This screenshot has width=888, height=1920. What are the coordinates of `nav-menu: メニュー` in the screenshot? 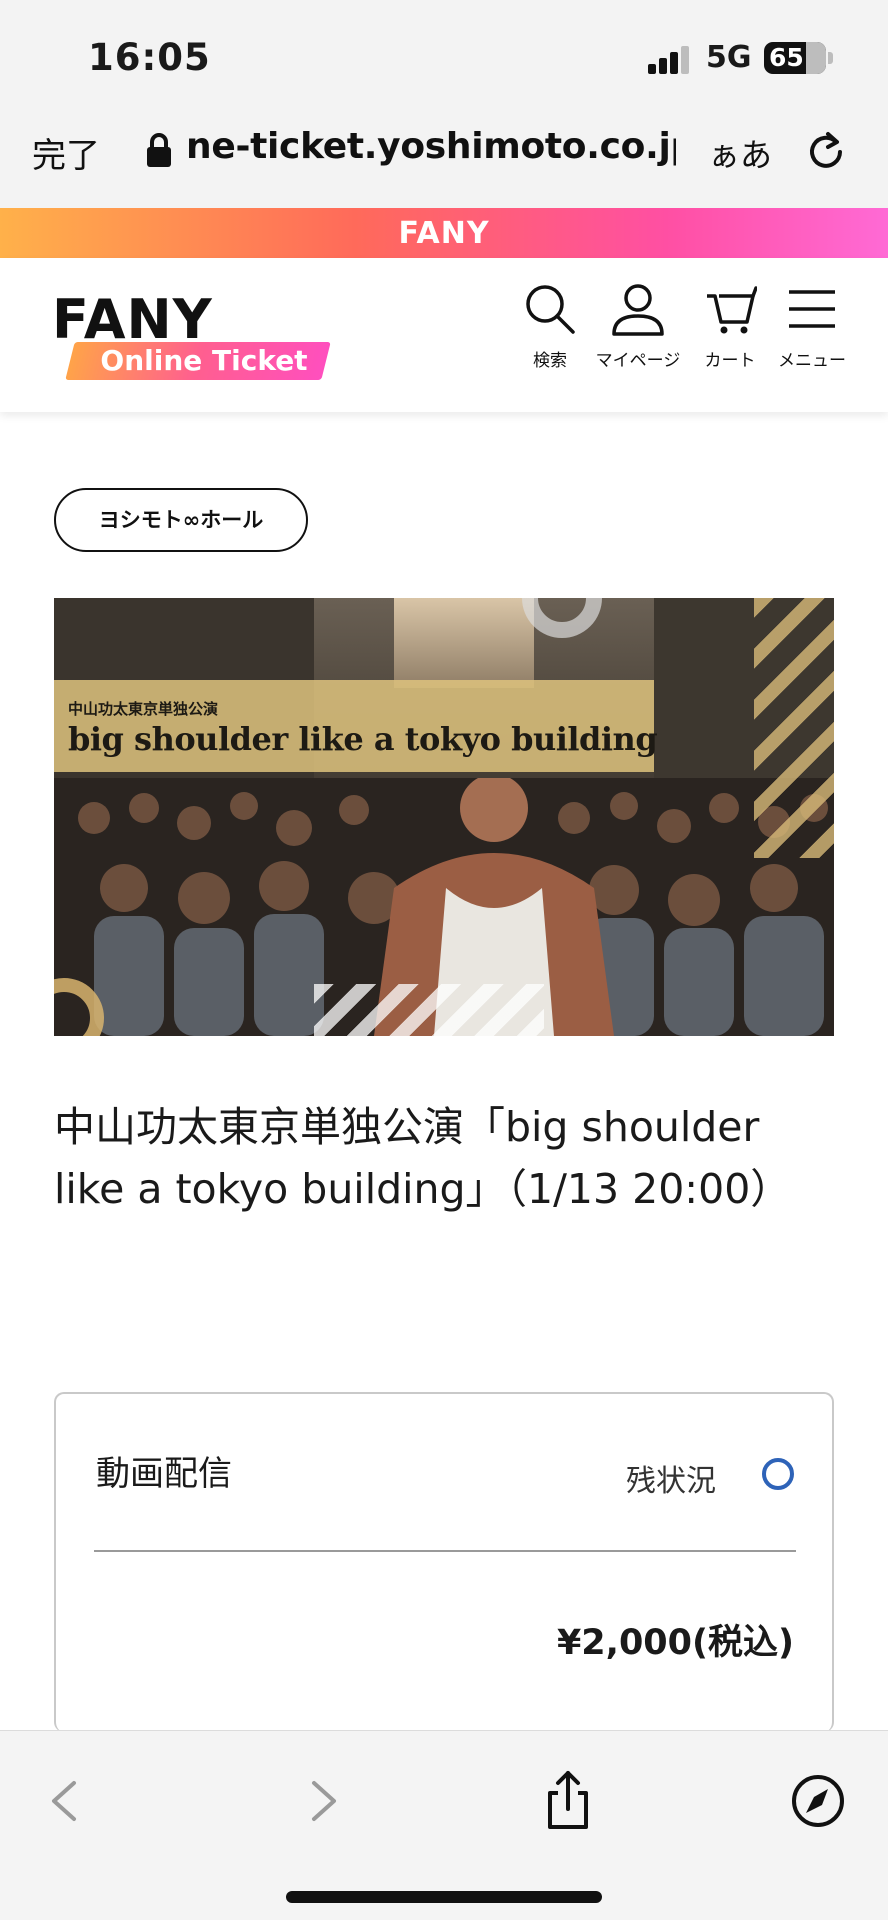 It's located at (812, 326).